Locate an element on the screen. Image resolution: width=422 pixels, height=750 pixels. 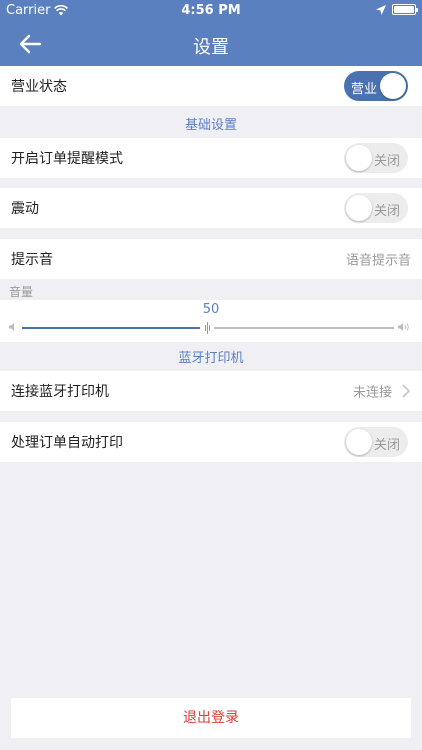
vibration-toggle: 关闭 is located at coordinates (376, 208).